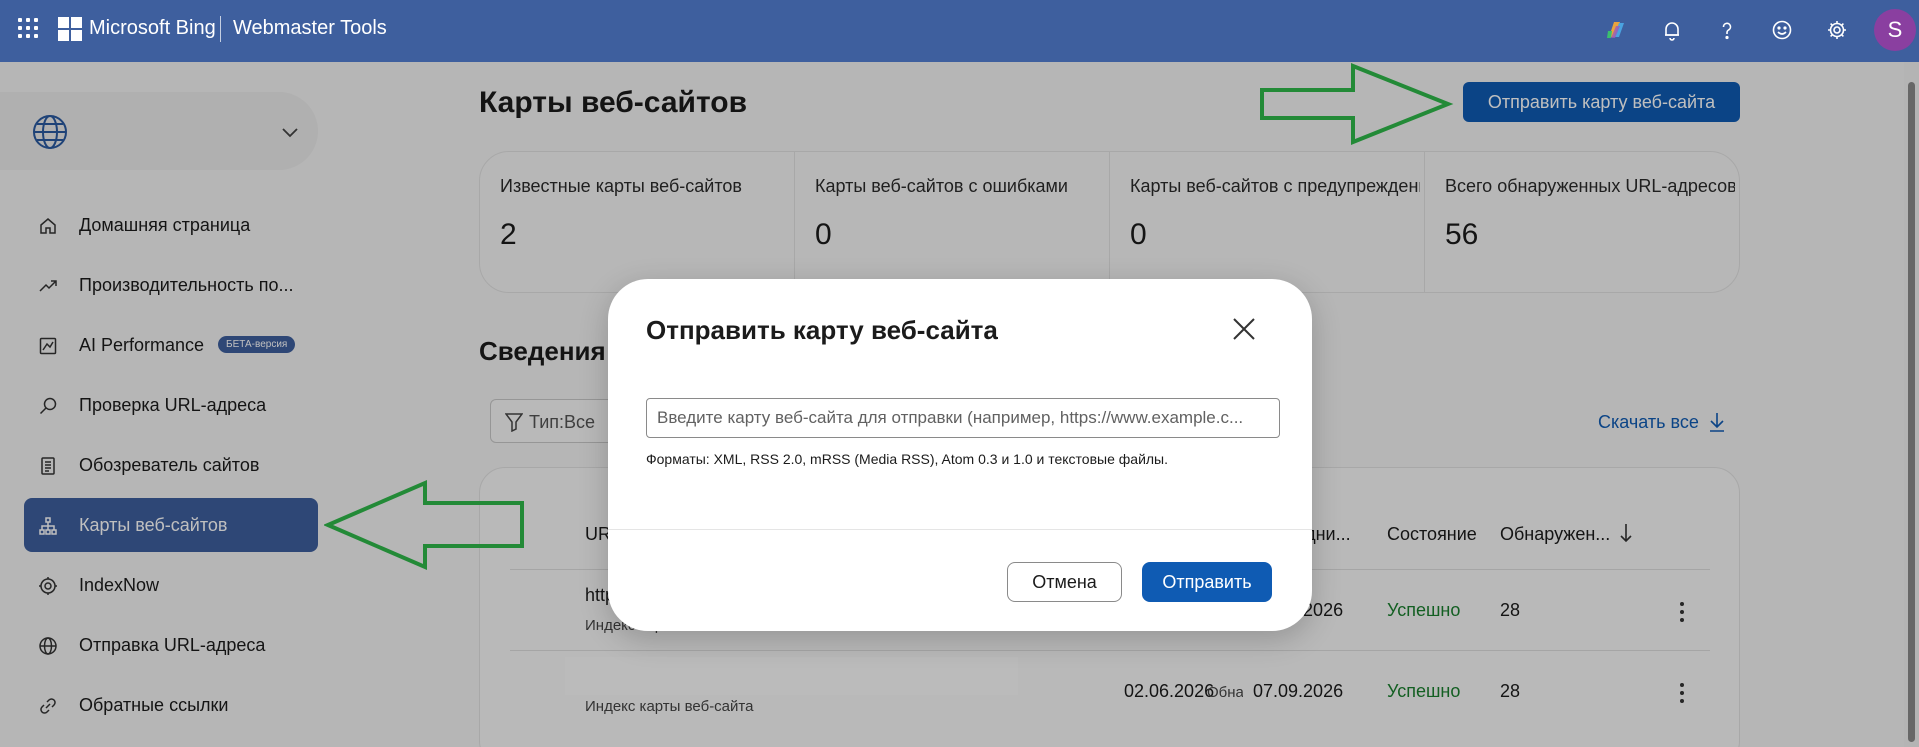  Describe the element at coordinates (822, 330) in the screenshot. I see `dialog-title: Отправить карту веб-сайта` at that location.